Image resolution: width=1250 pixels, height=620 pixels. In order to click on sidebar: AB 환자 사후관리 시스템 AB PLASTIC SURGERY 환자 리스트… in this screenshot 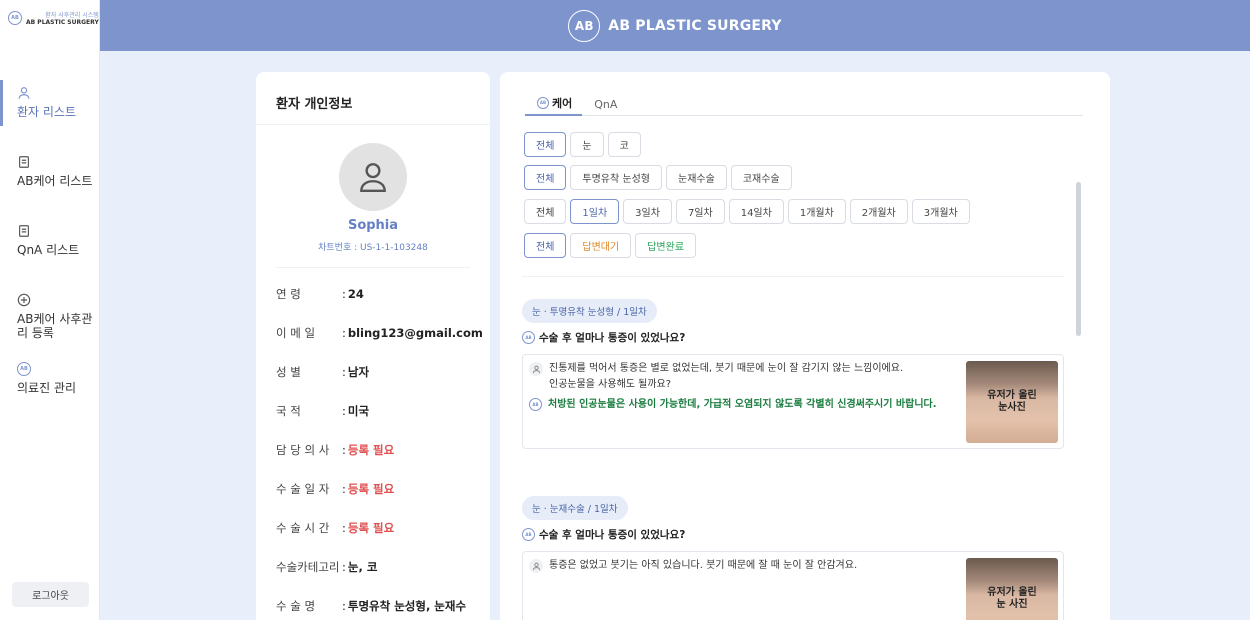, I will do `click(50, 310)`.